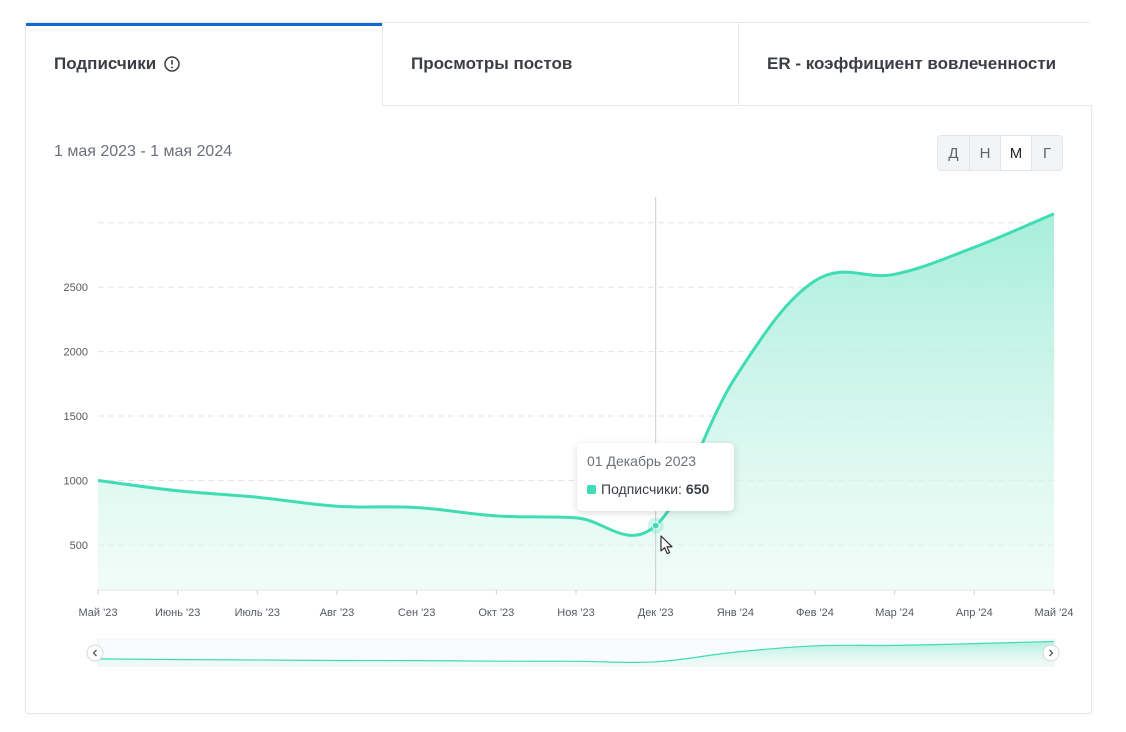  What do you see at coordinates (257, 613) in the screenshot?
I see `x-tick-label: Июль '23` at bounding box center [257, 613].